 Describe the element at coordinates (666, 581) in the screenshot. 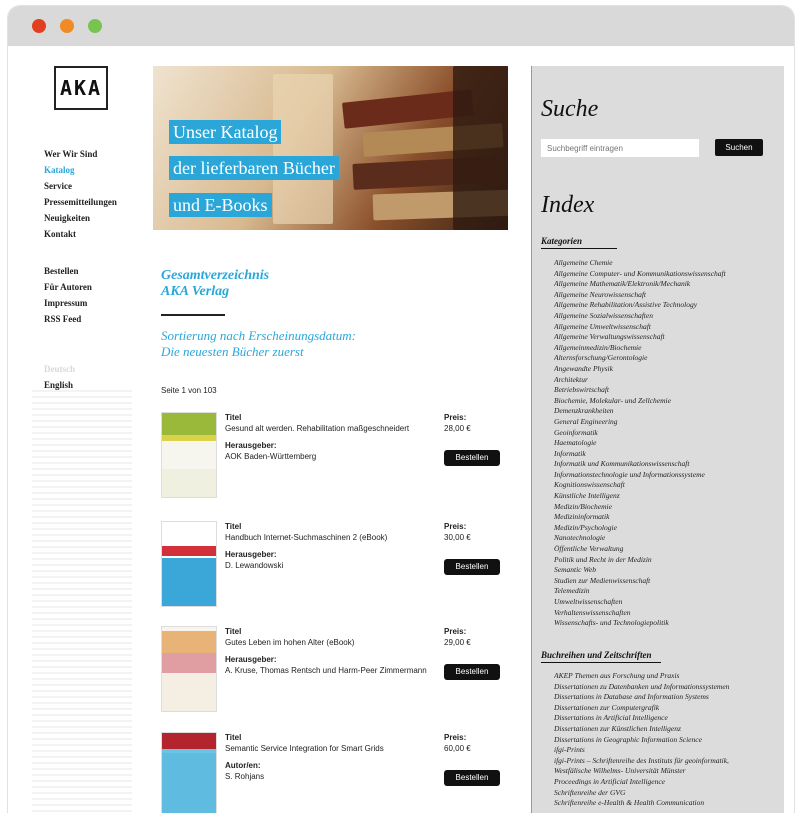

I see `category-link: Studien zur Medienwissenschaft` at that location.